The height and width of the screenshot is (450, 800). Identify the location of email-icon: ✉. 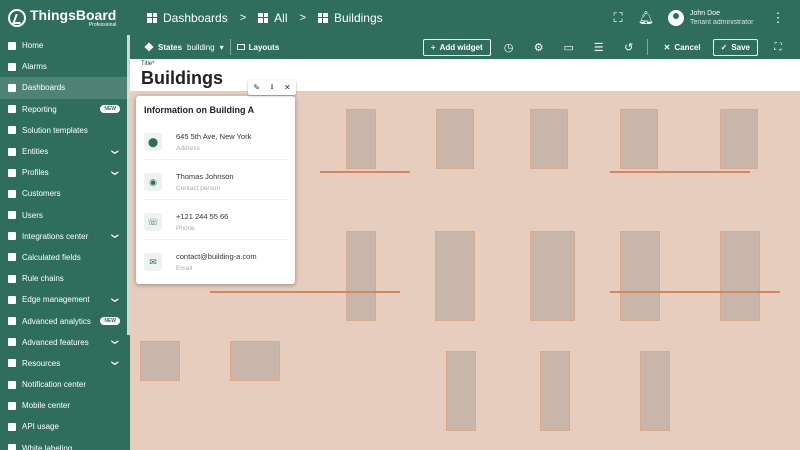
(153, 262).